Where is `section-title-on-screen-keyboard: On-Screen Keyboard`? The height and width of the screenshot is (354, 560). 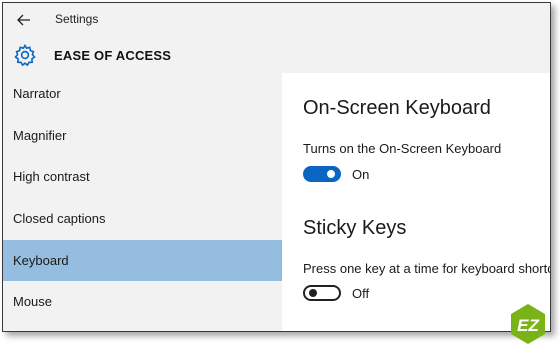 section-title-on-screen-keyboard: On-Screen Keyboard is located at coordinates (397, 108).